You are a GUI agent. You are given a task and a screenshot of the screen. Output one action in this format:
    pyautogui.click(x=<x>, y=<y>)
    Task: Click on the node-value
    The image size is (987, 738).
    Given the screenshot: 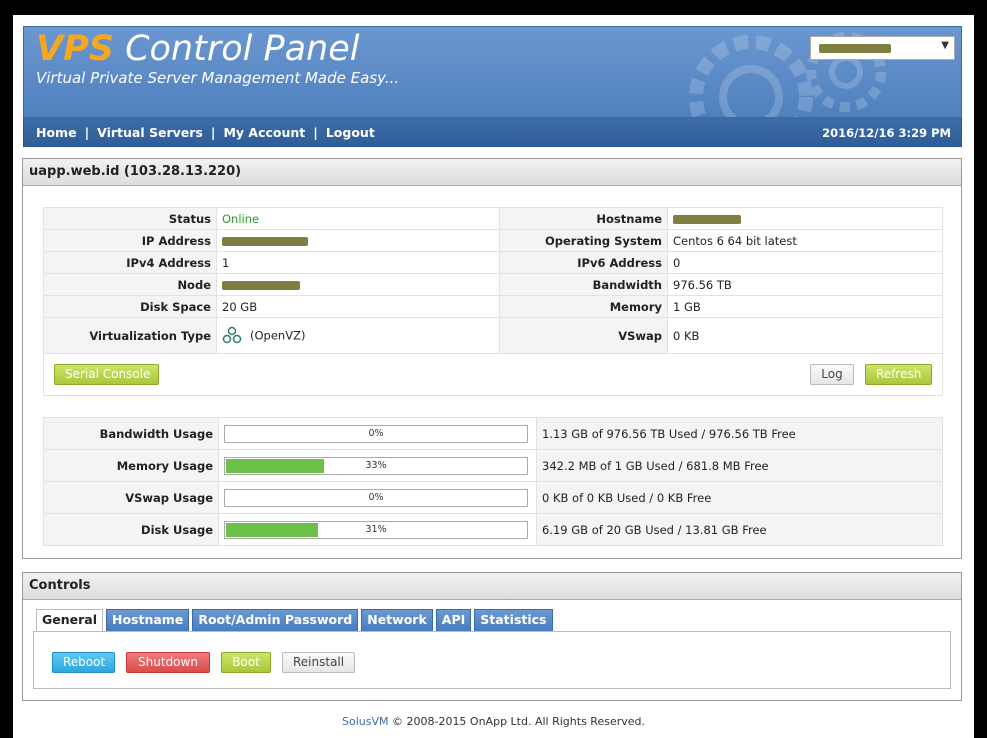 What is the action you would take?
    pyautogui.click(x=358, y=284)
    